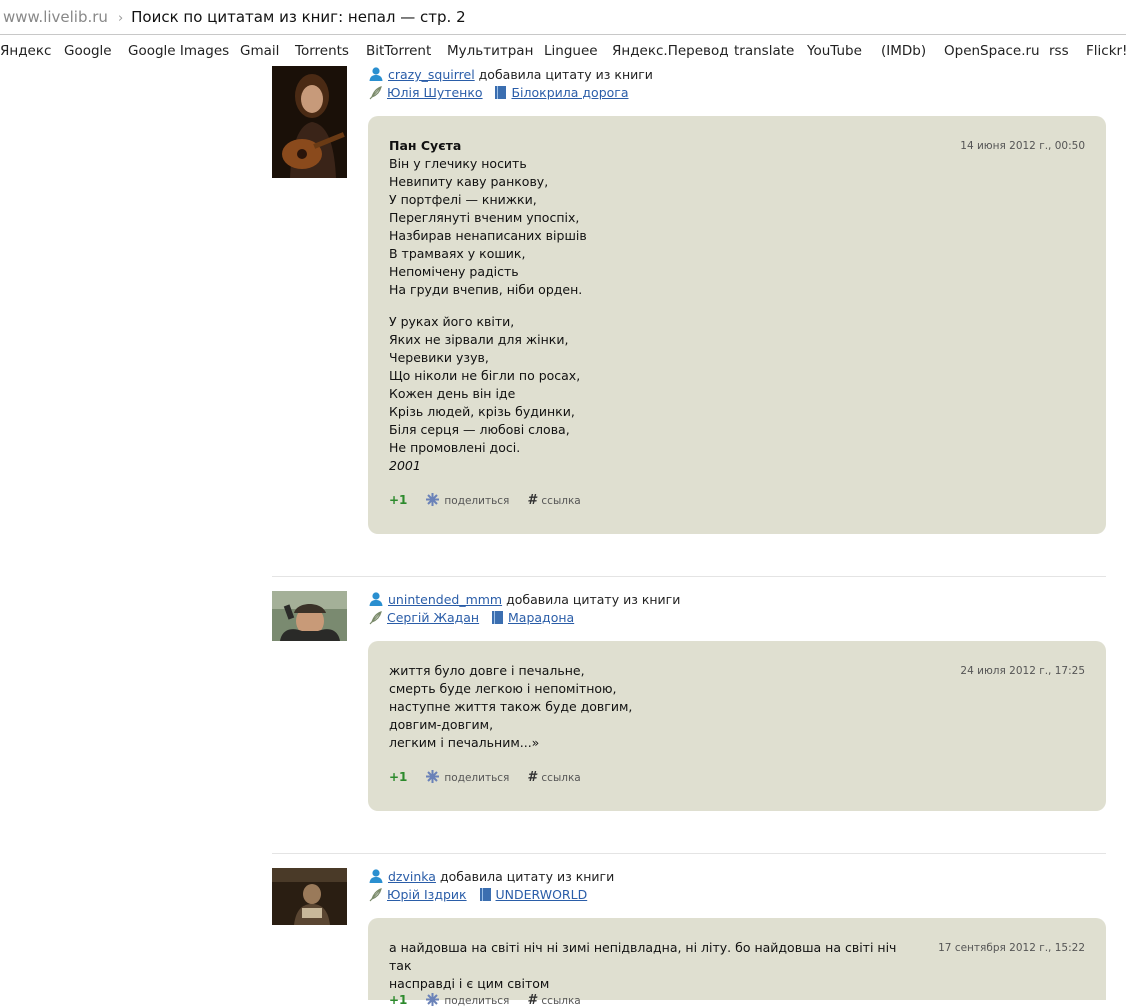  What do you see at coordinates (398, 51) in the screenshot?
I see `bookmark-bittorrent: BitTorrent` at bounding box center [398, 51].